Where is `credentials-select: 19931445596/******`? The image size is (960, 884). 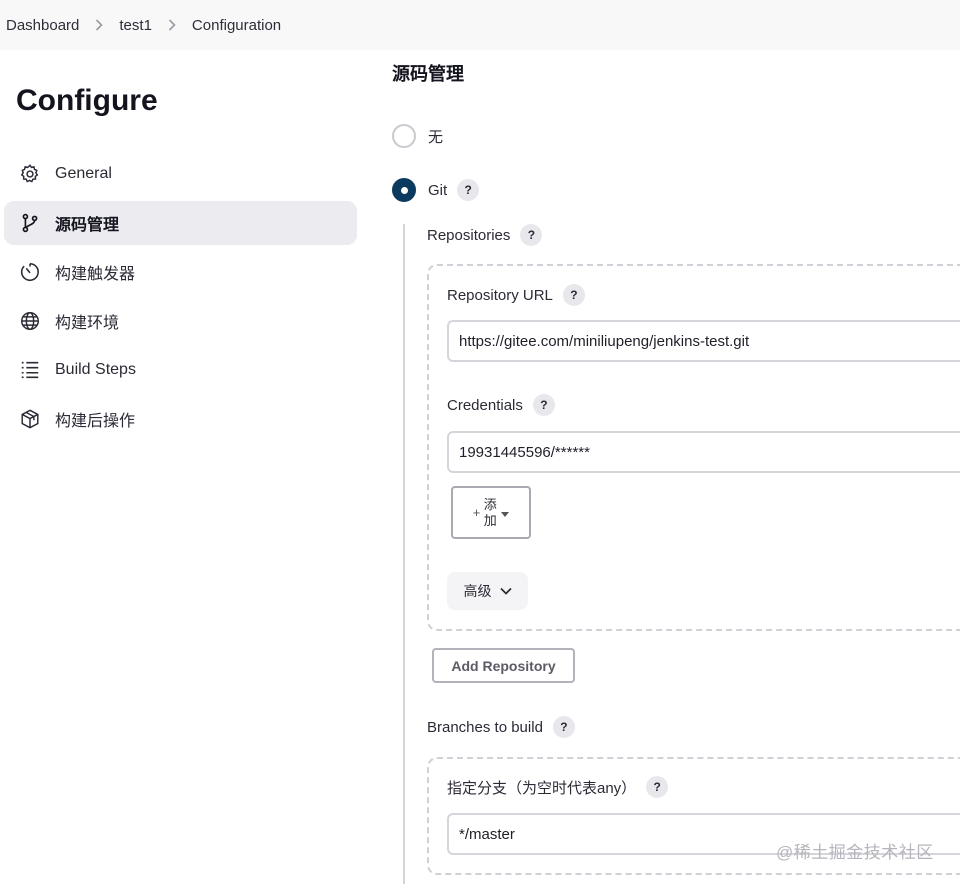 credentials-select: 19931445596/****** is located at coordinates (703, 452).